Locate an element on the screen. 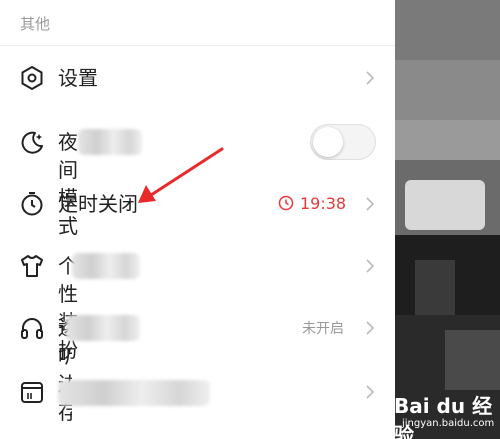 The width and height of the screenshot is (500, 439). menu-item-settings: 设置 is located at coordinates (197, 78).